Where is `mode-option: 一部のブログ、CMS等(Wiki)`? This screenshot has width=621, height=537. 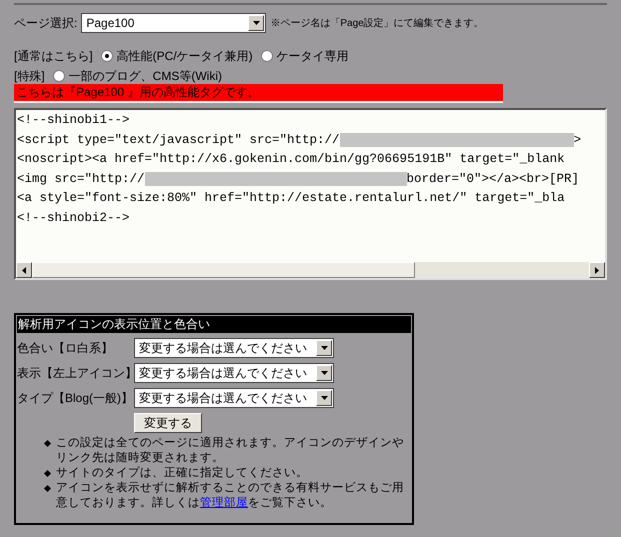 mode-option: 一部のブログ、CMS等(Wiki) is located at coordinates (137, 75).